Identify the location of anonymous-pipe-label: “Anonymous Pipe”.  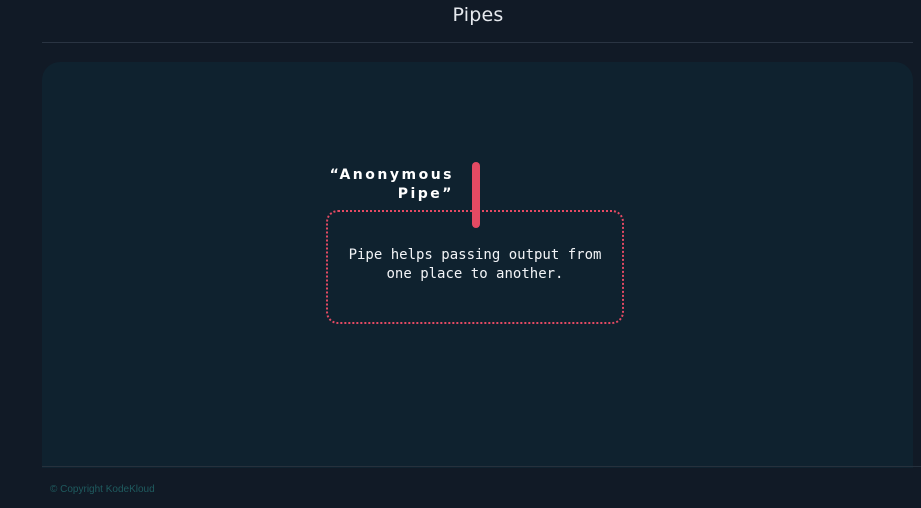
(377, 185).